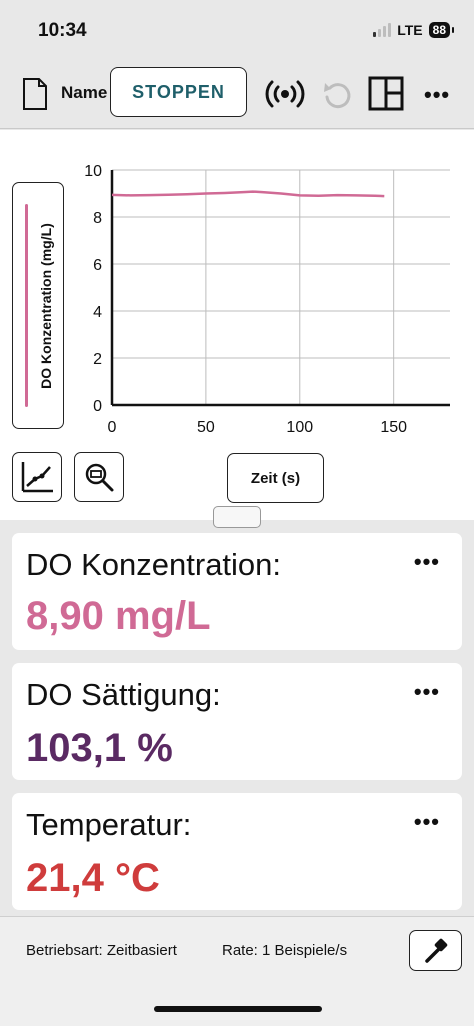 The width and height of the screenshot is (474, 1026). Describe the element at coordinates (386, 93) in the screenshot. I see `layout-icon` at that location.